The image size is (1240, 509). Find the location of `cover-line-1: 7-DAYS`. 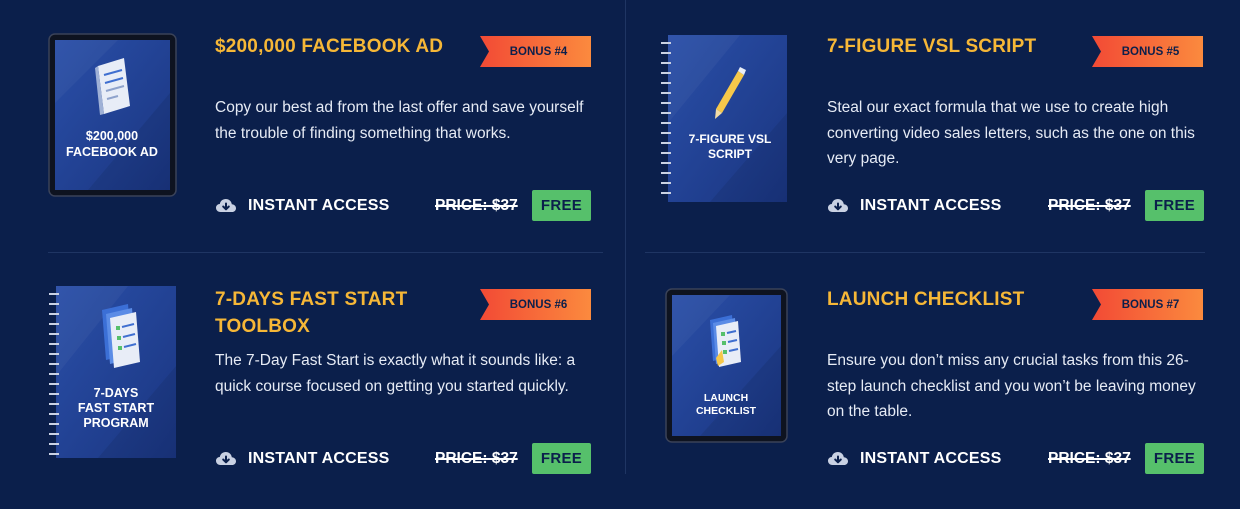

cover-line-1: 7-DAYS is located at coordinates (116, 393).